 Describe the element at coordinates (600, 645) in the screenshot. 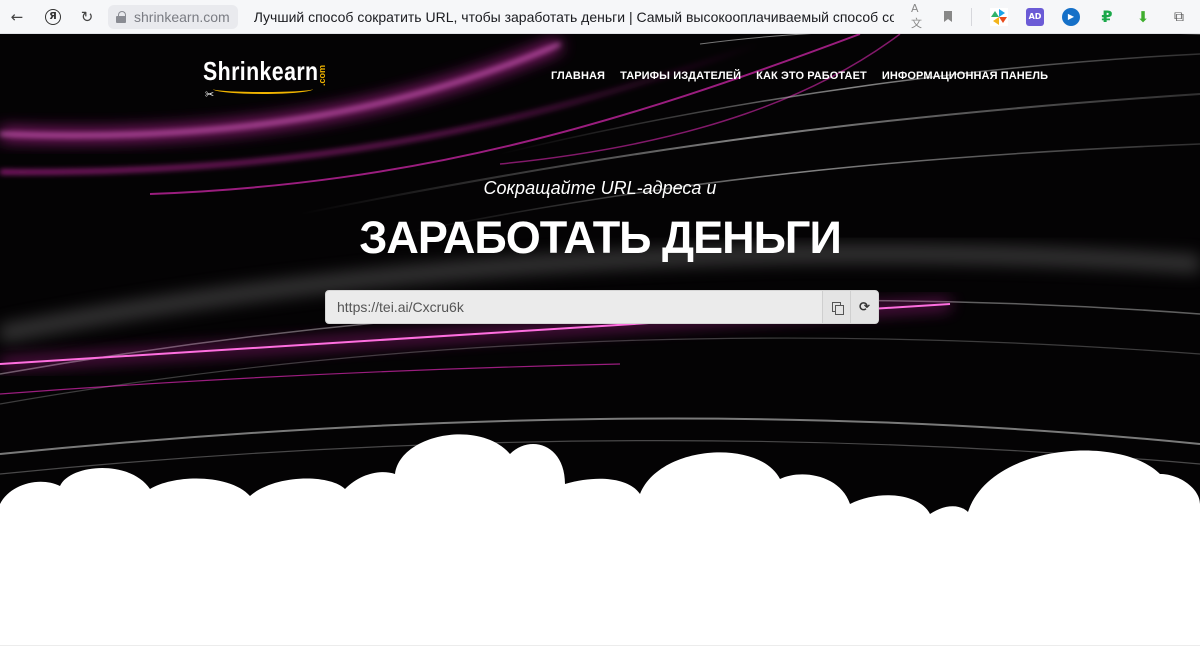

I see `bottom-divider` at that location.